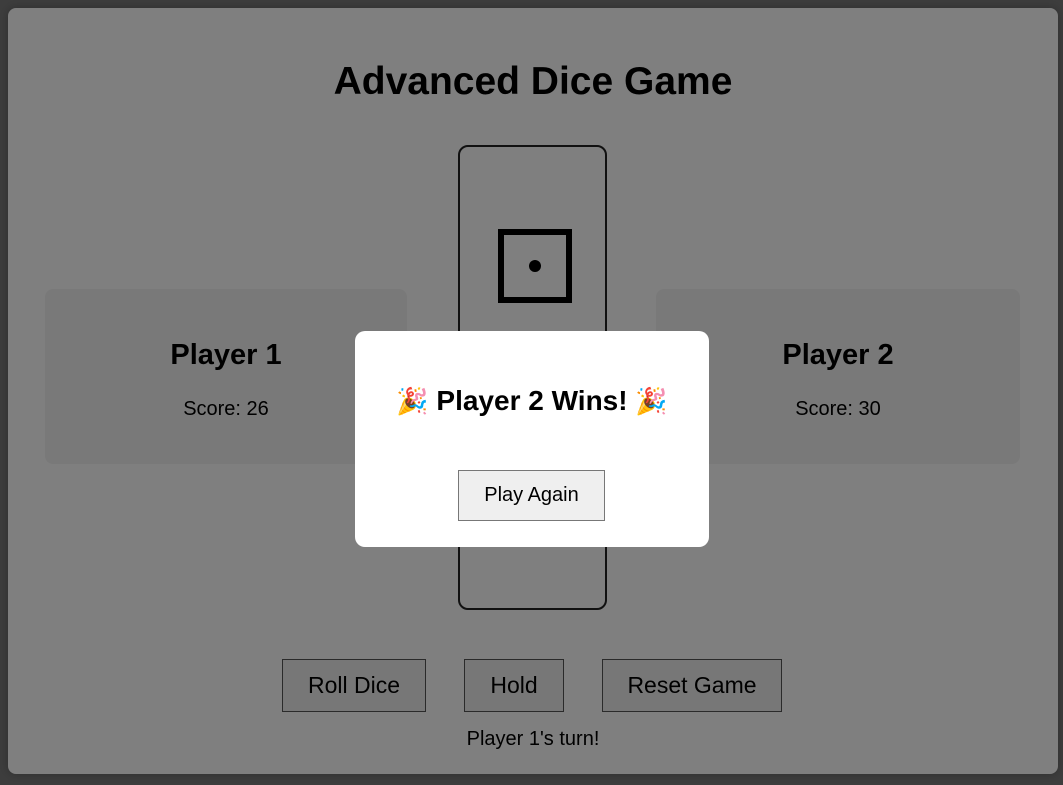 The image size is (1063, 785). I want to click on winner-text: Player 2 Wins!, so click(532, 400).